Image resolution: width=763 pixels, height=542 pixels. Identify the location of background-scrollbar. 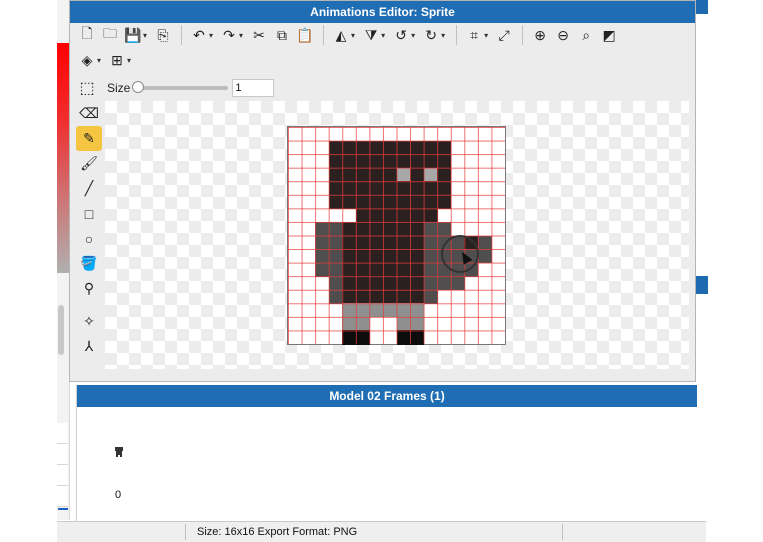
(61, 330).